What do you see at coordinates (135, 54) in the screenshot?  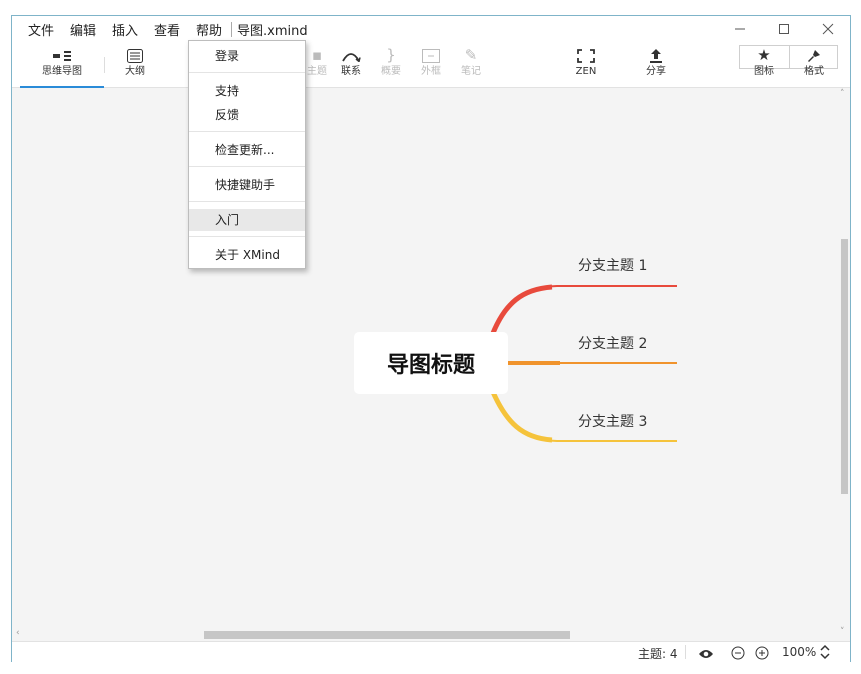 I see `outline-icon` at bounding box center [135, 54].